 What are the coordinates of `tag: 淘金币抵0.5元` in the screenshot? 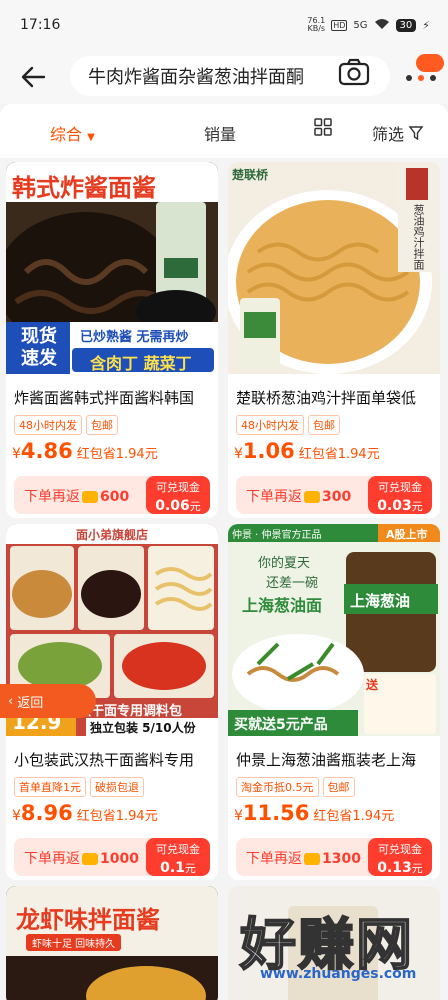 It's located at (277, 787).